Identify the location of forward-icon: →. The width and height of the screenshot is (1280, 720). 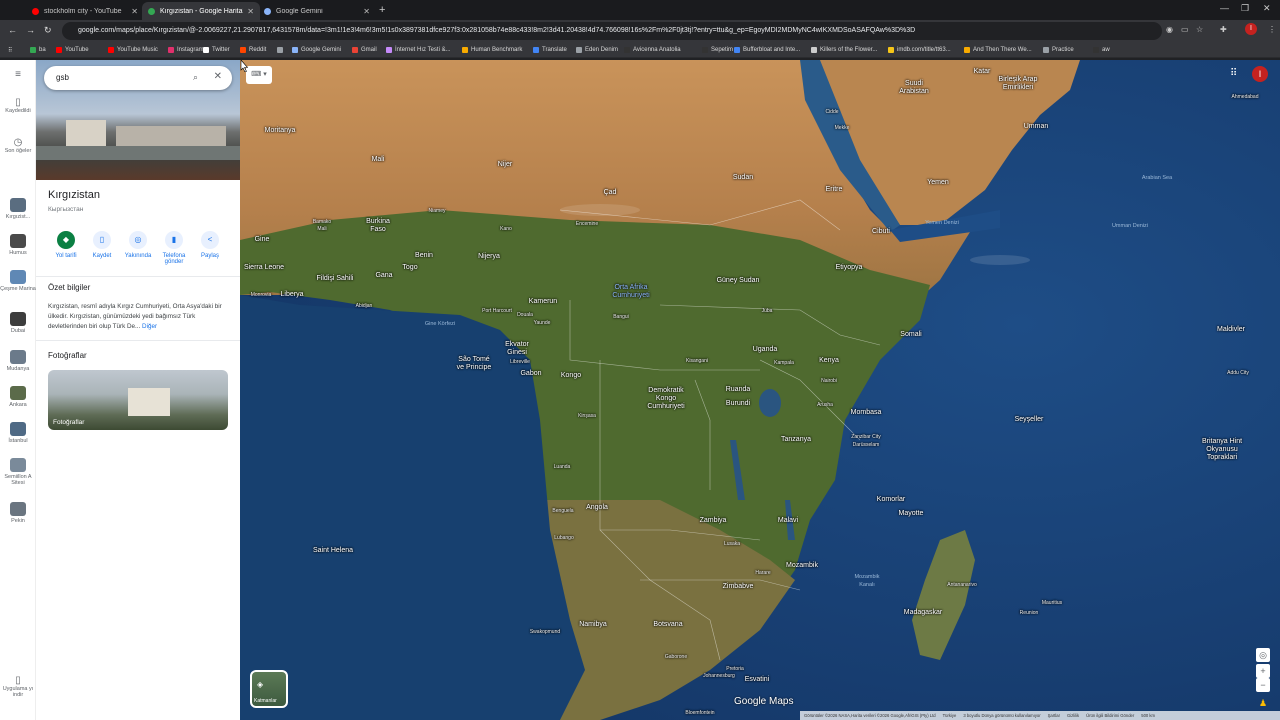
(30, 30).